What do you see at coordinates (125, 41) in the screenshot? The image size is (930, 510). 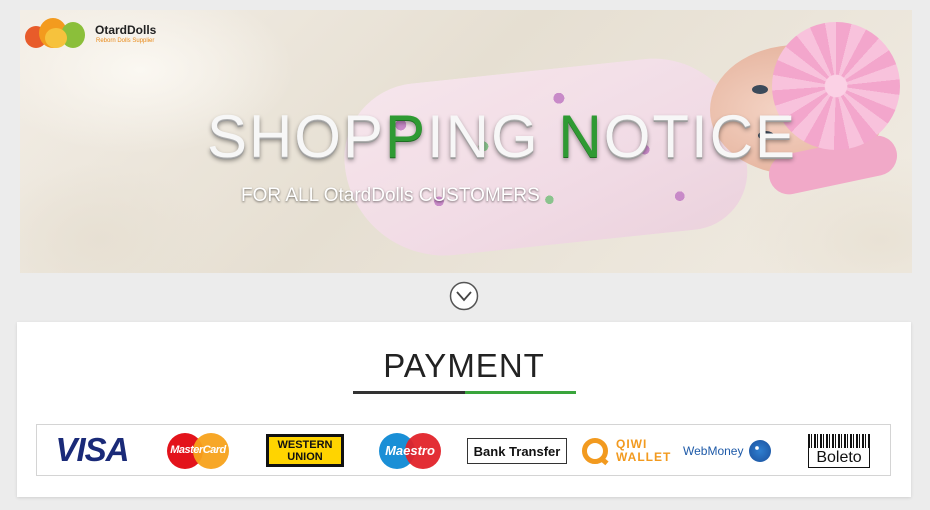 I see `logo-tagline: Reborn Dolls Supplier` at bounding box center [125, 41].